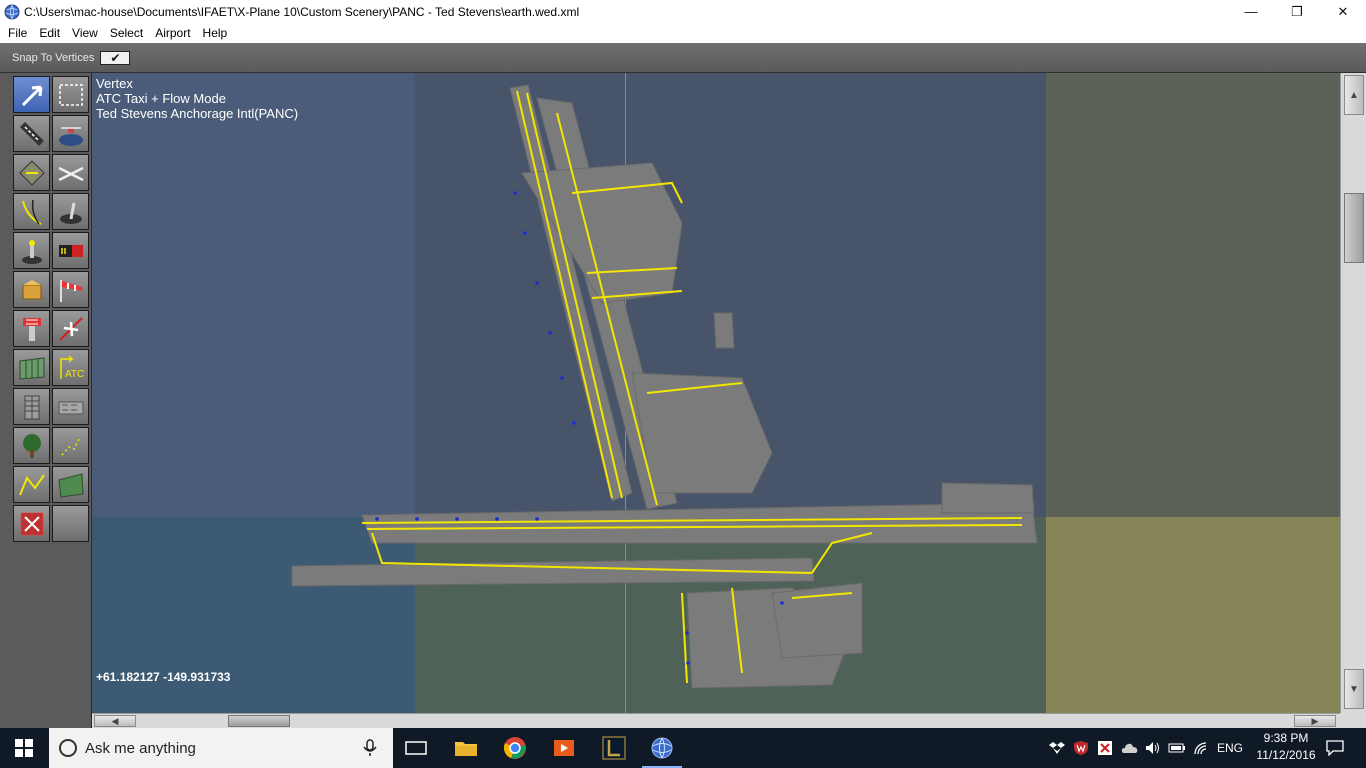  I want to click on windsock-icon, so click(70, 290).